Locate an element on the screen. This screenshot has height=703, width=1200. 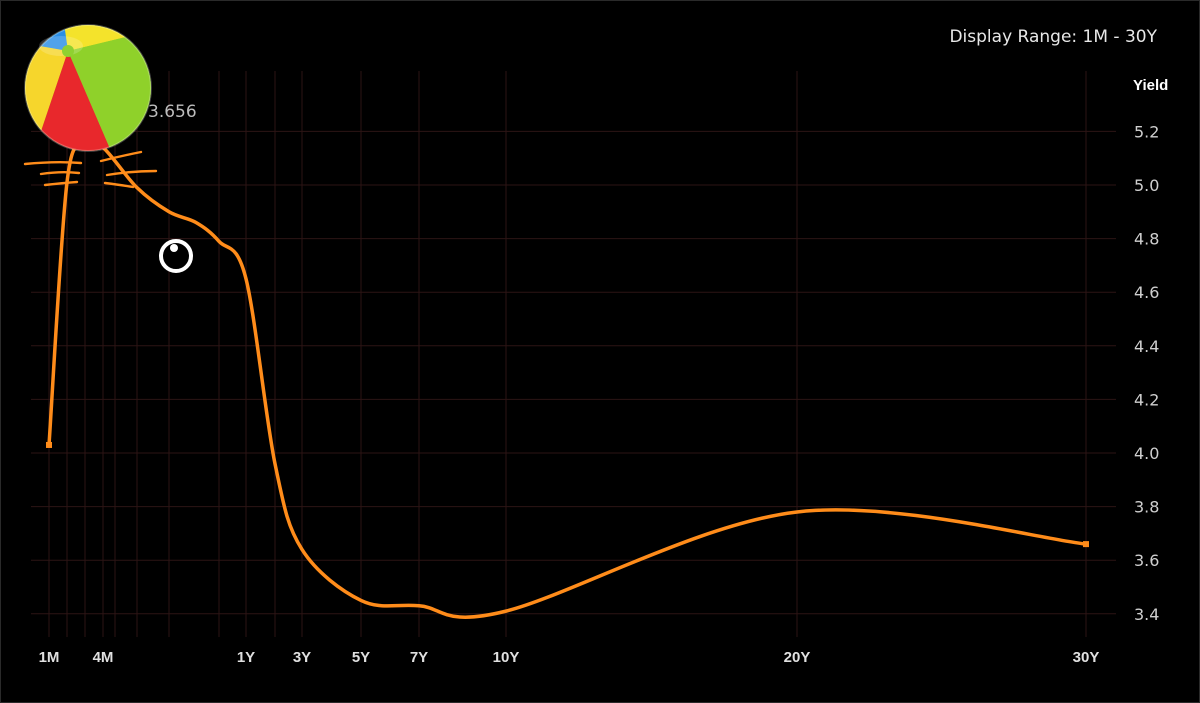
y-tick-label: 4.2 is located at coordinates (1146, 399).